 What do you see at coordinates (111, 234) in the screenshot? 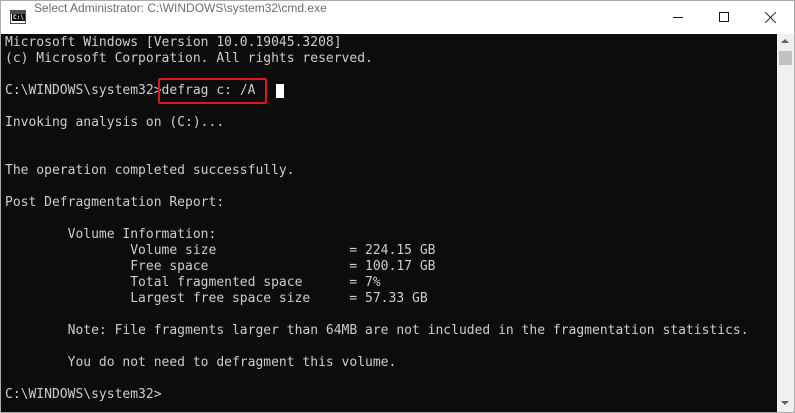
I see `console-line: Volume Information:` at bounding box center [111, 234].